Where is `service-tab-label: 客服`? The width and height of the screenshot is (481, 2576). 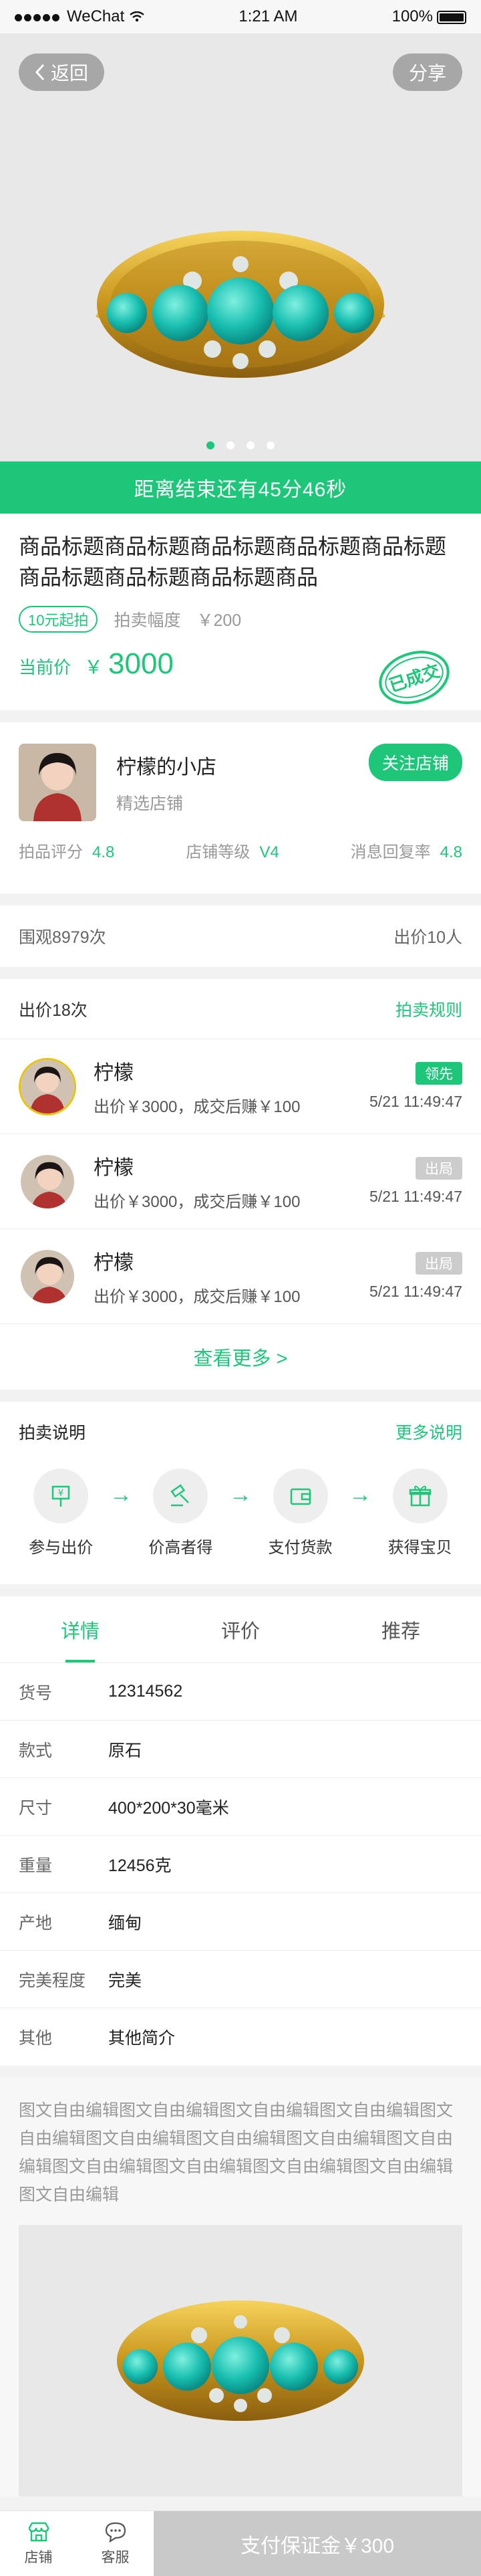 service-tab-label: 客服 is located at coordinates (115, 2557).